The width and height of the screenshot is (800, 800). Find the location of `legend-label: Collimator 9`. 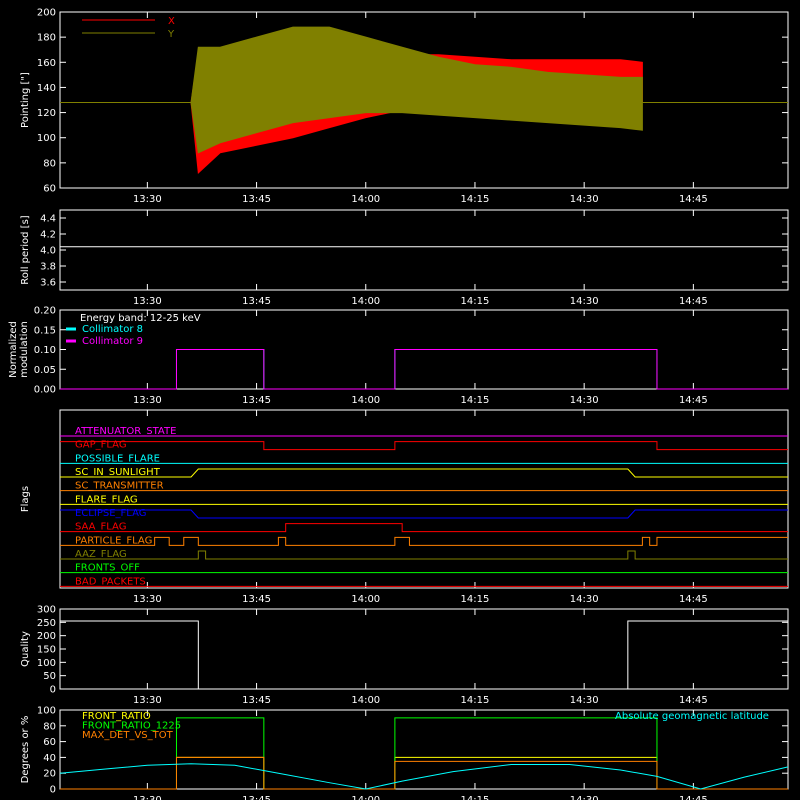

legend-label: Collimator 9 is located at coordinates (112, 341).